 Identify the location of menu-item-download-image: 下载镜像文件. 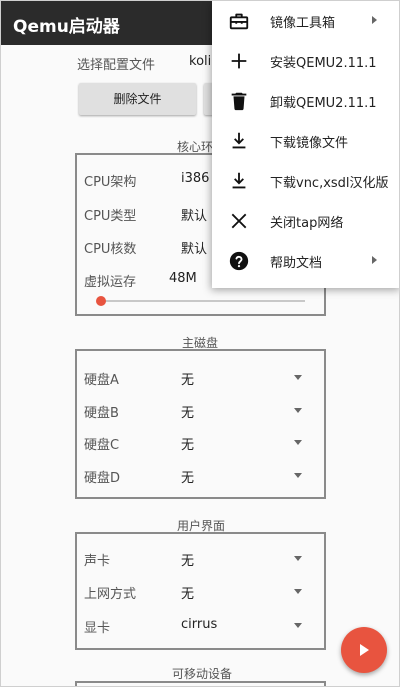
(305, 141).